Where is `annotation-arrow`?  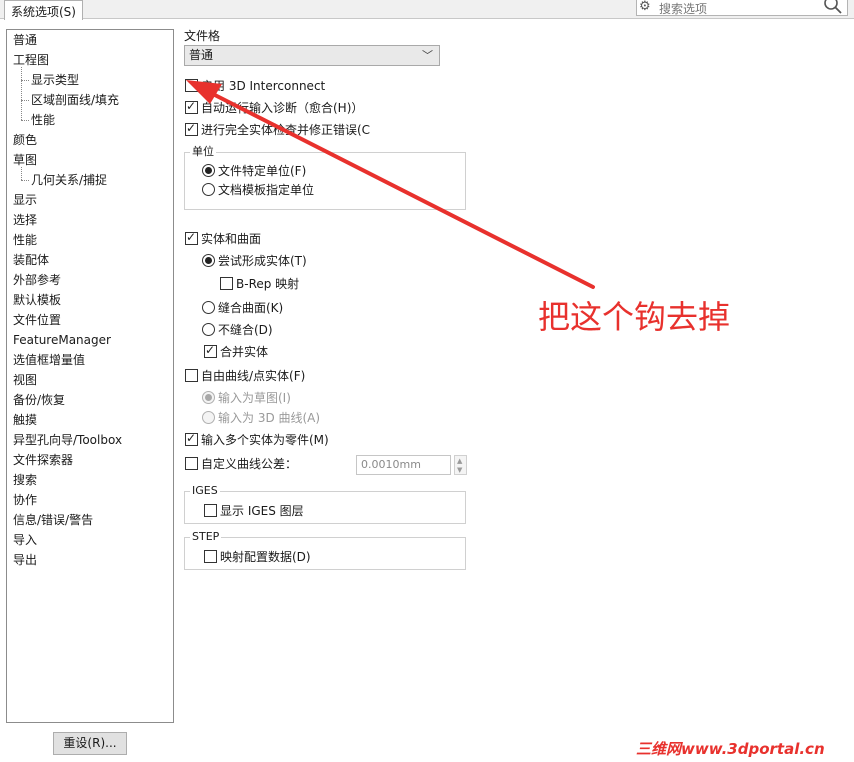
annotation-arrow is located at coordinates (390, 184).